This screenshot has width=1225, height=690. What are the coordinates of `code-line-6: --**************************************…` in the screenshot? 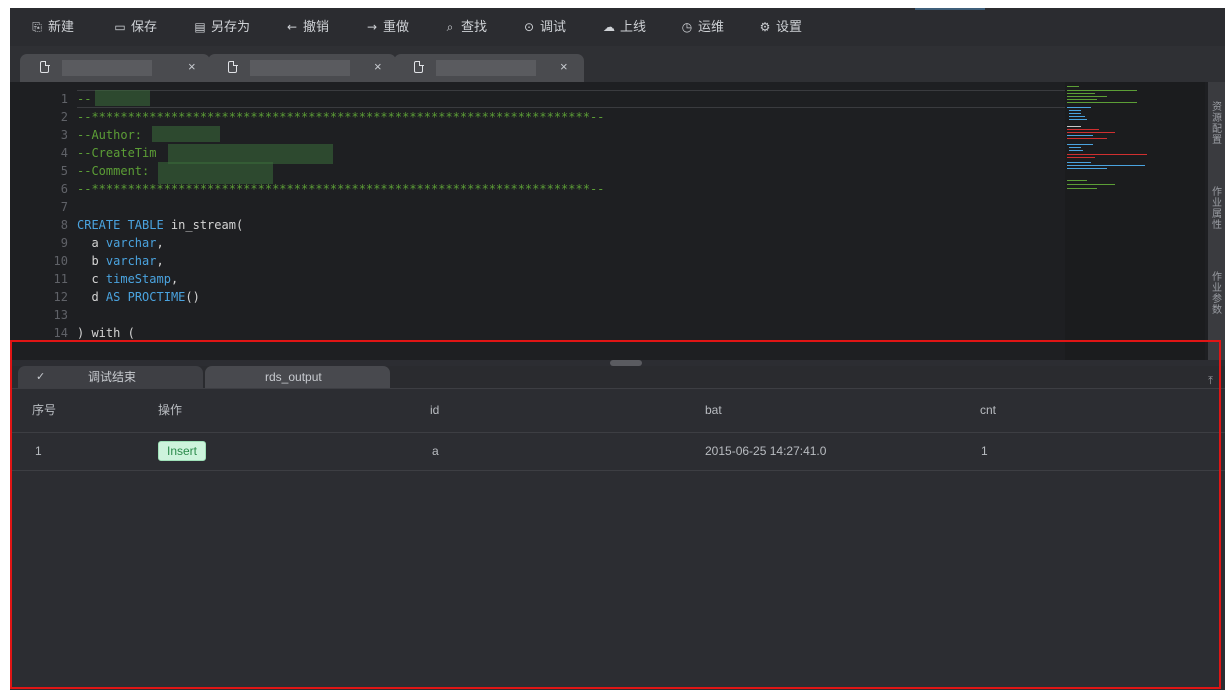 It's located at (341, 189).